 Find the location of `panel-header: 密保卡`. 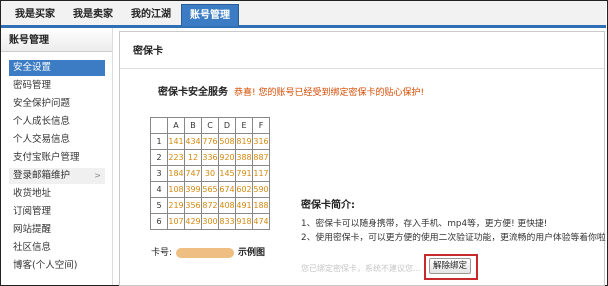

panel-header: 密保卡 is located at coordinates (362, 50).